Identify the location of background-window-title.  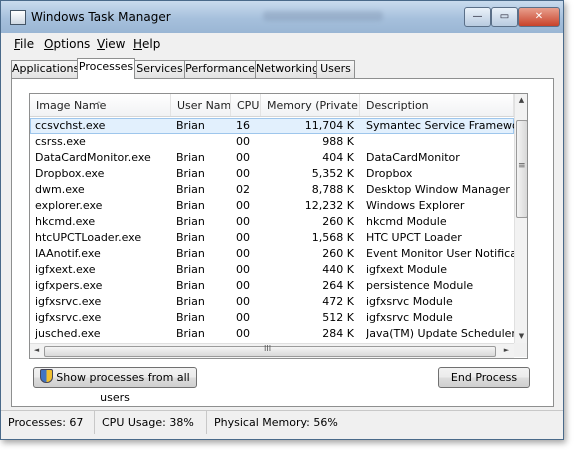
(323, 16).